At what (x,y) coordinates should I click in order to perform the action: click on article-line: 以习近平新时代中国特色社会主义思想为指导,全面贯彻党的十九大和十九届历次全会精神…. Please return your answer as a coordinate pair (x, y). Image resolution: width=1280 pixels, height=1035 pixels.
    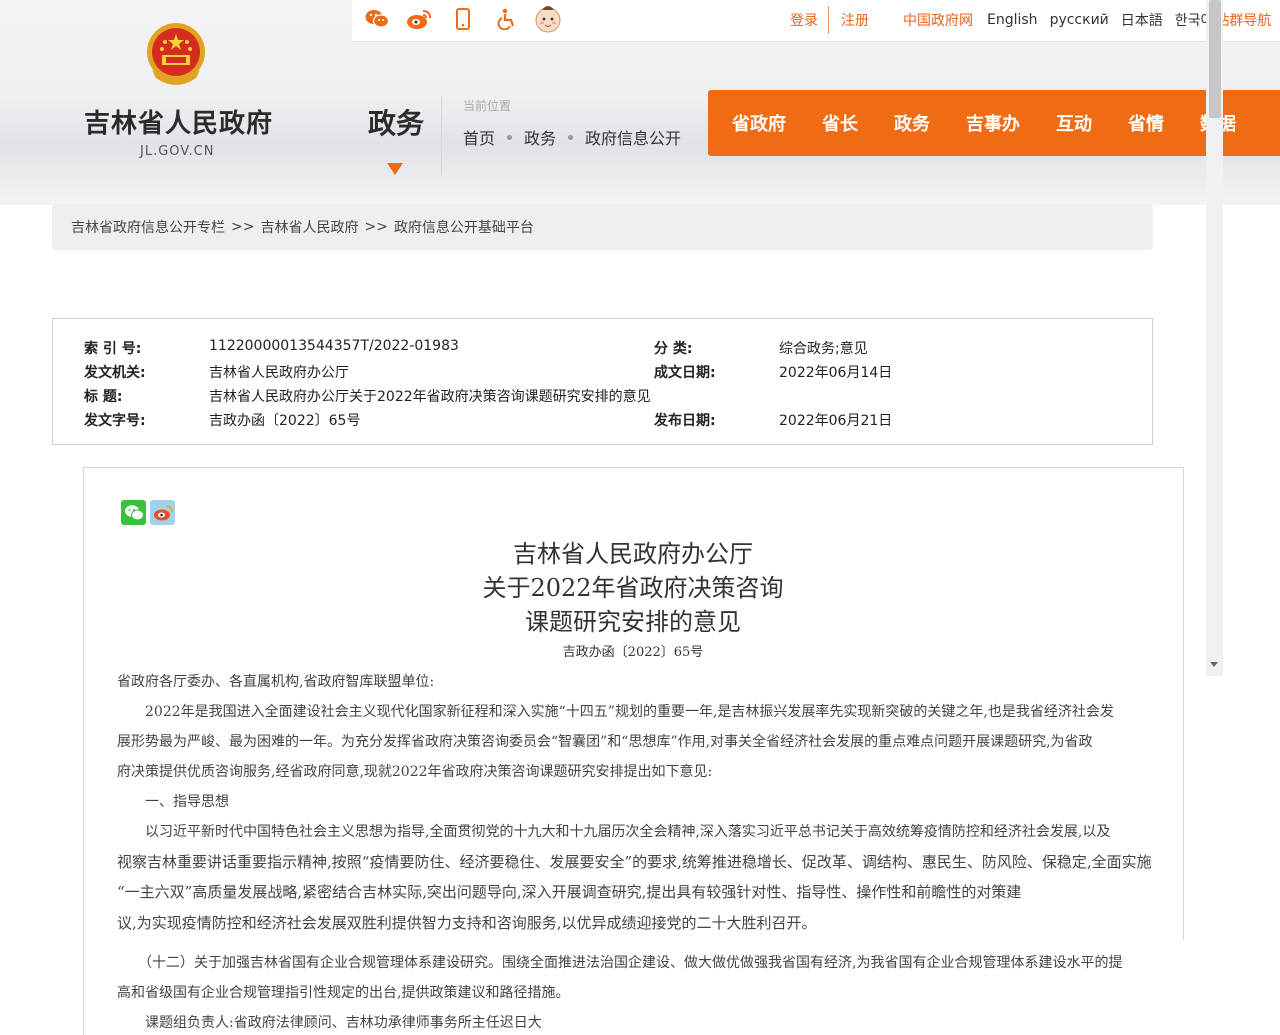
    Looking at the image, I should click on (614, 832).